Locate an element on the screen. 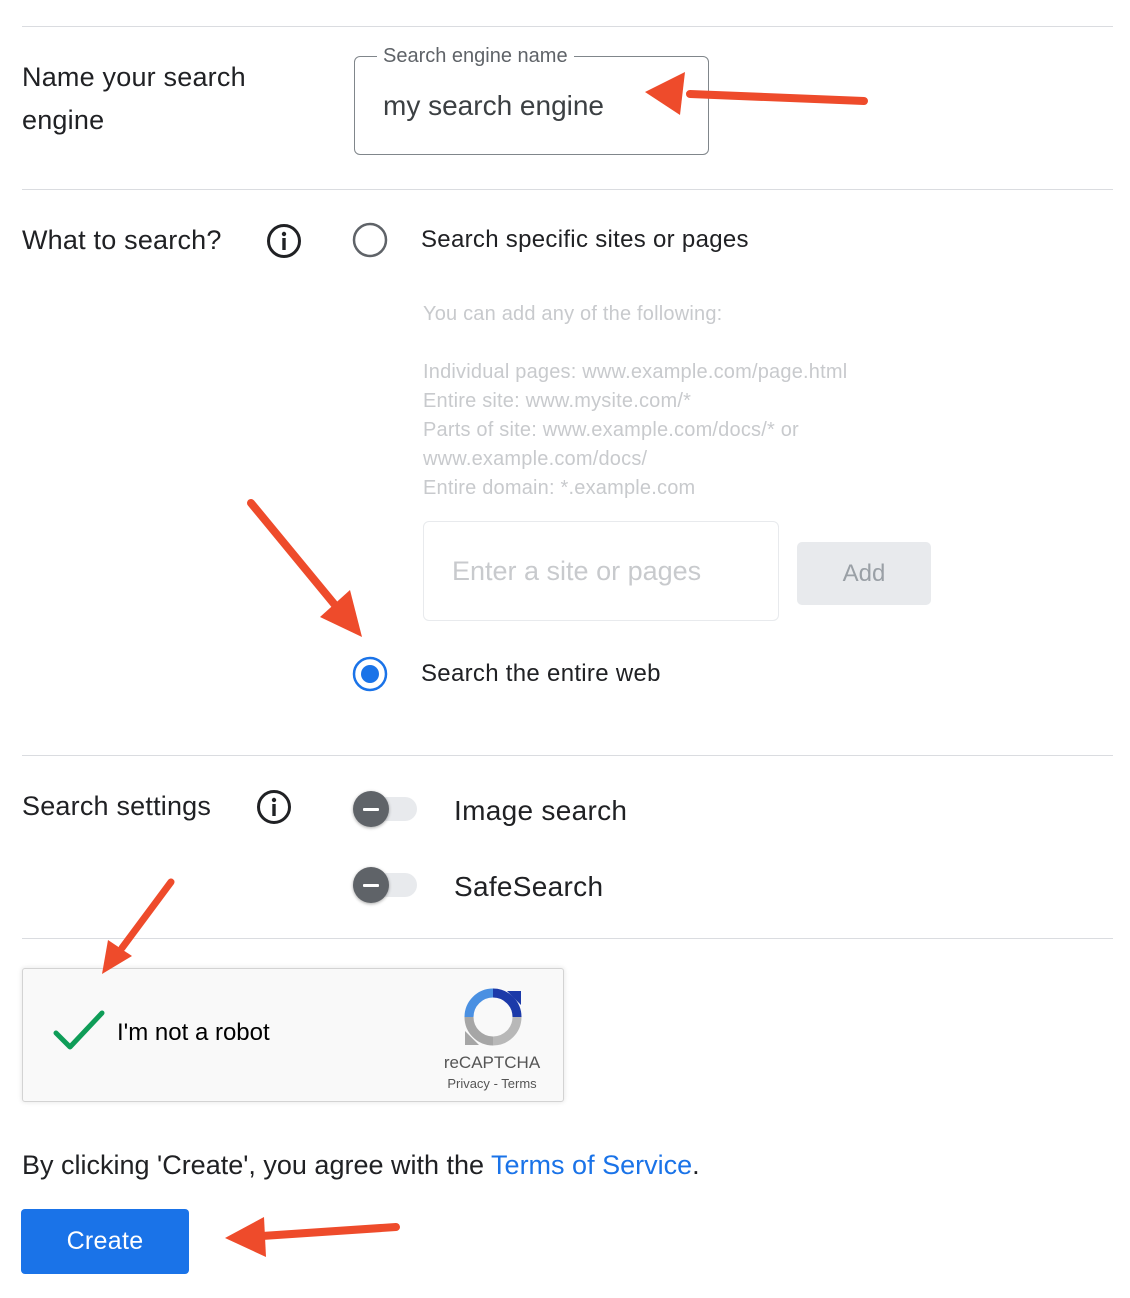 The width and height of the screenshot is (1130, 1298). recaptcha-links: Privacy - Terms is located at coordinates (492, 1083).